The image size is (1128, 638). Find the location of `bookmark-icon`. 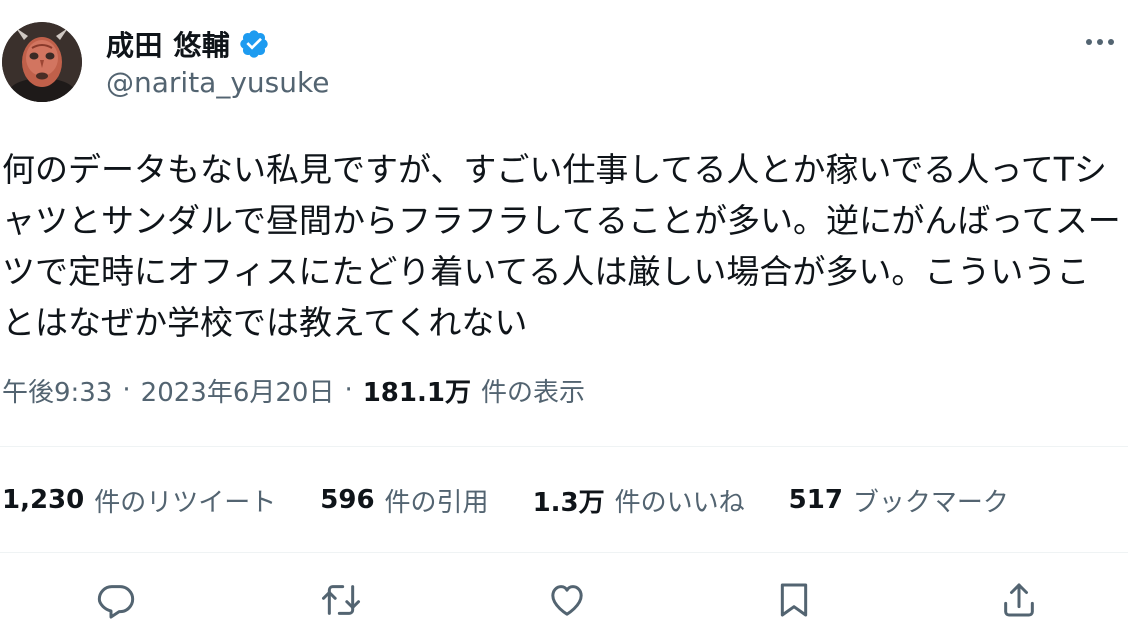

bookmark-icon is located at coordinates (794, 600).